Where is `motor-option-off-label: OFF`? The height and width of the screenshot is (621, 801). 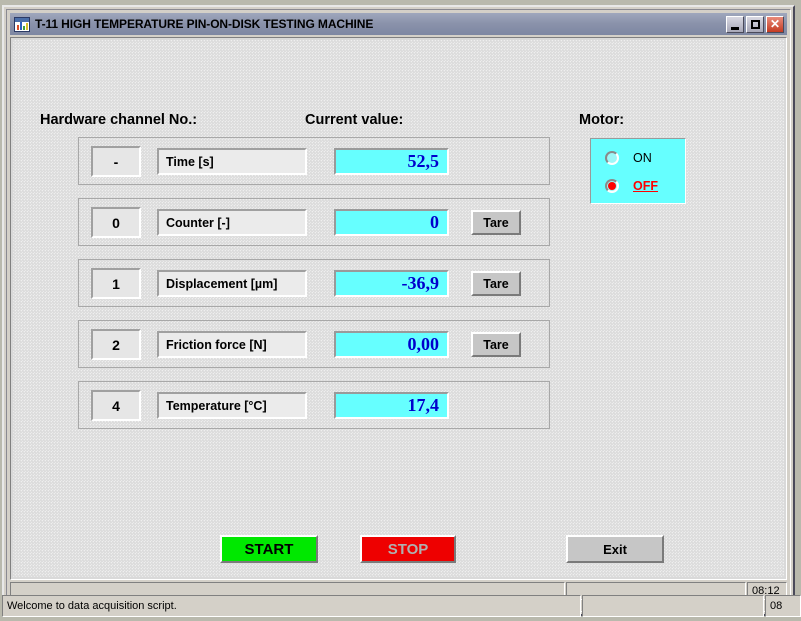 motor-option-off-label: OFF is located at coordinates (645, 186).